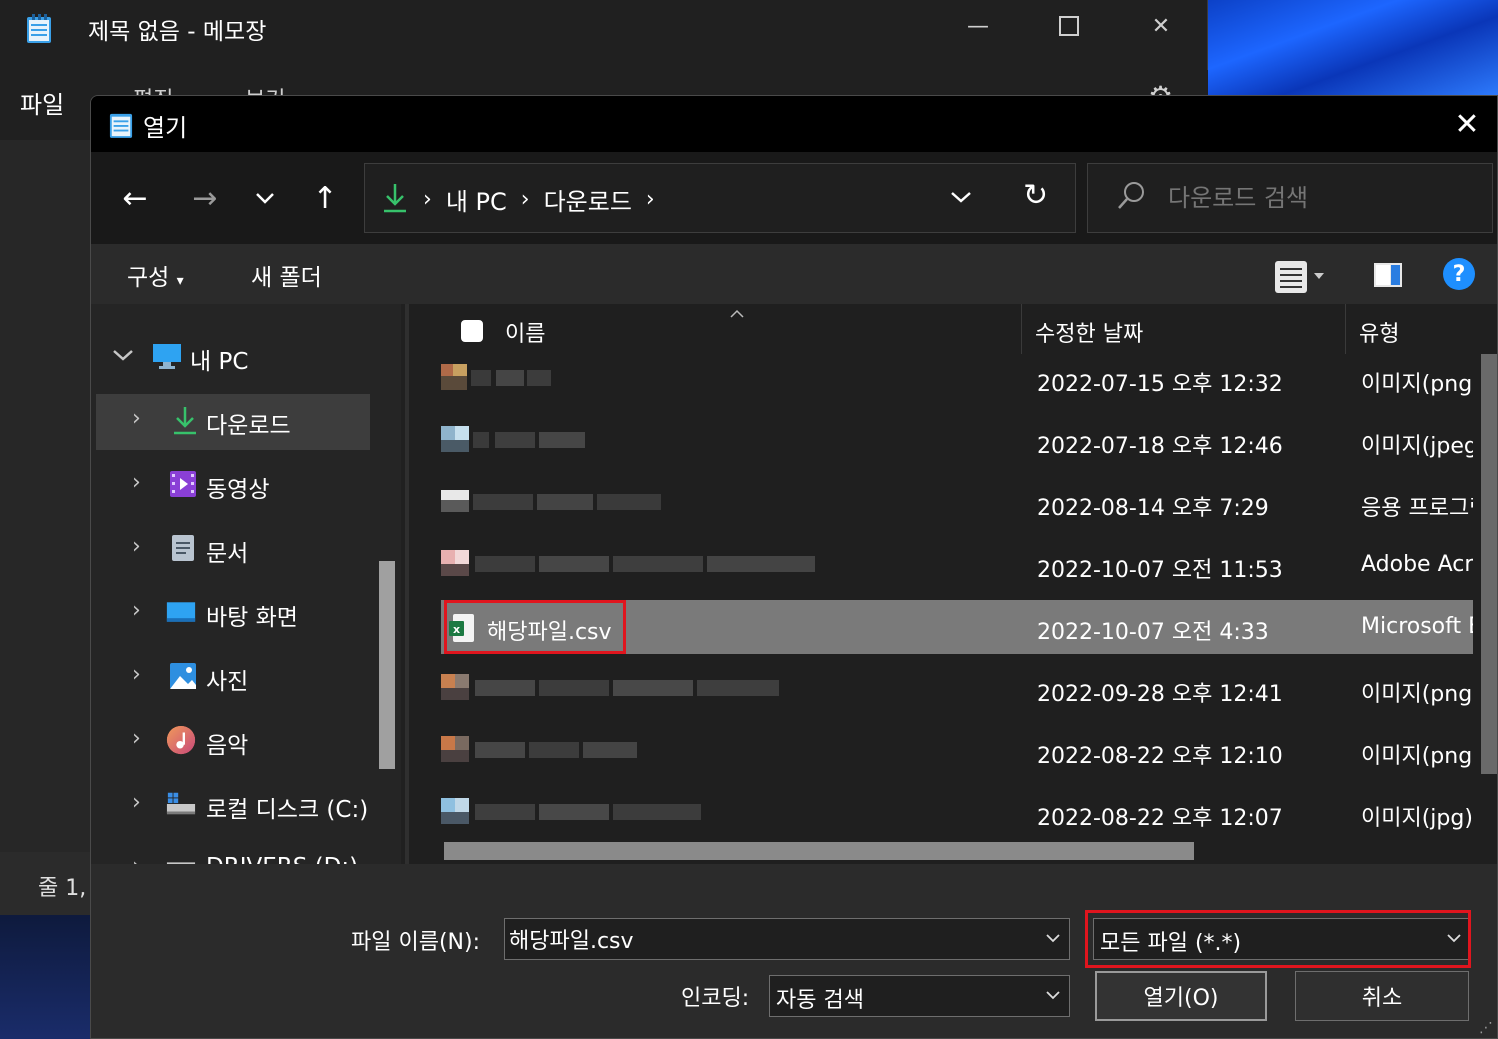 The width and height of the screenshot is (1498, 1039). I want to click on column-name: 이름, so click(525, 332).